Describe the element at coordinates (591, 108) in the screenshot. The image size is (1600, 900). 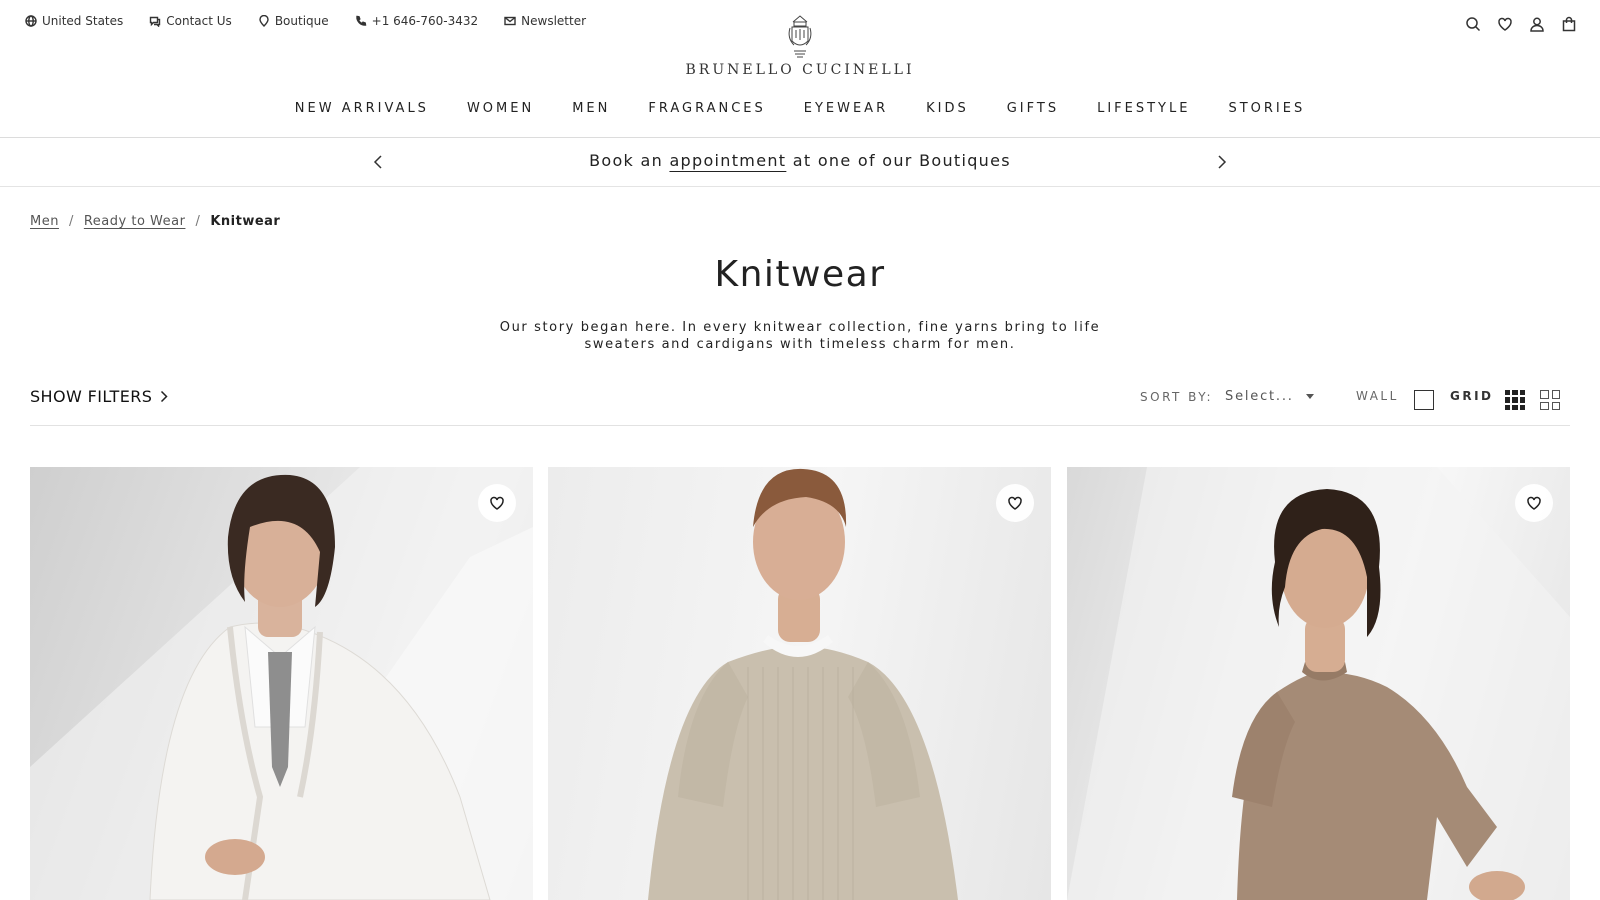
I see `nav-men: MEN` at that location.